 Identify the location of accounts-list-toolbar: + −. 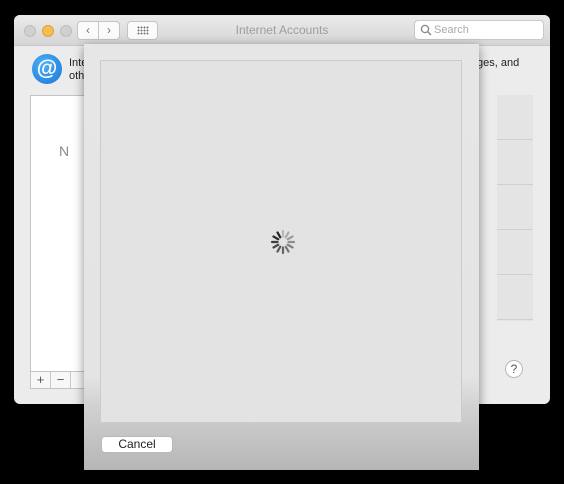
(60, 380).